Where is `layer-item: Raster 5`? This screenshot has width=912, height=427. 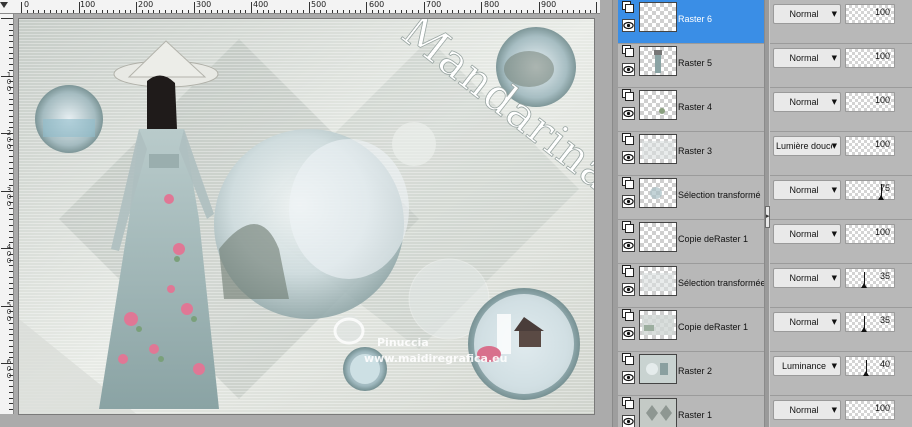
layer-item: Raster 5 is located at coordinates (691, 65).